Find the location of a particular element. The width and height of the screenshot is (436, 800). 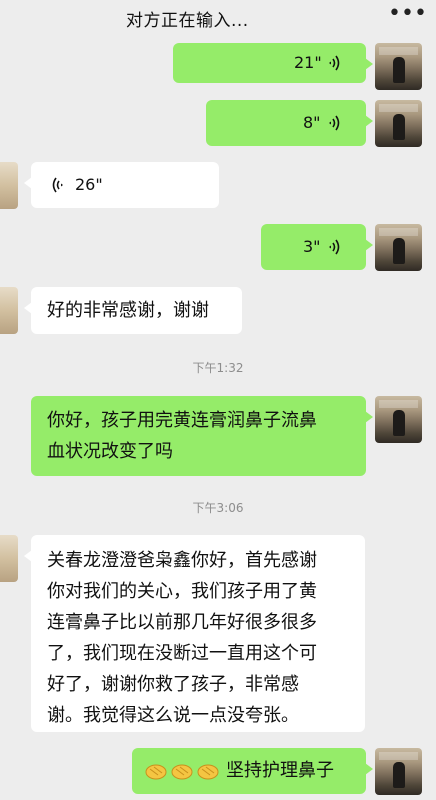

text-message: 坚持护理鼻子 is located at coordinates (252, 771).